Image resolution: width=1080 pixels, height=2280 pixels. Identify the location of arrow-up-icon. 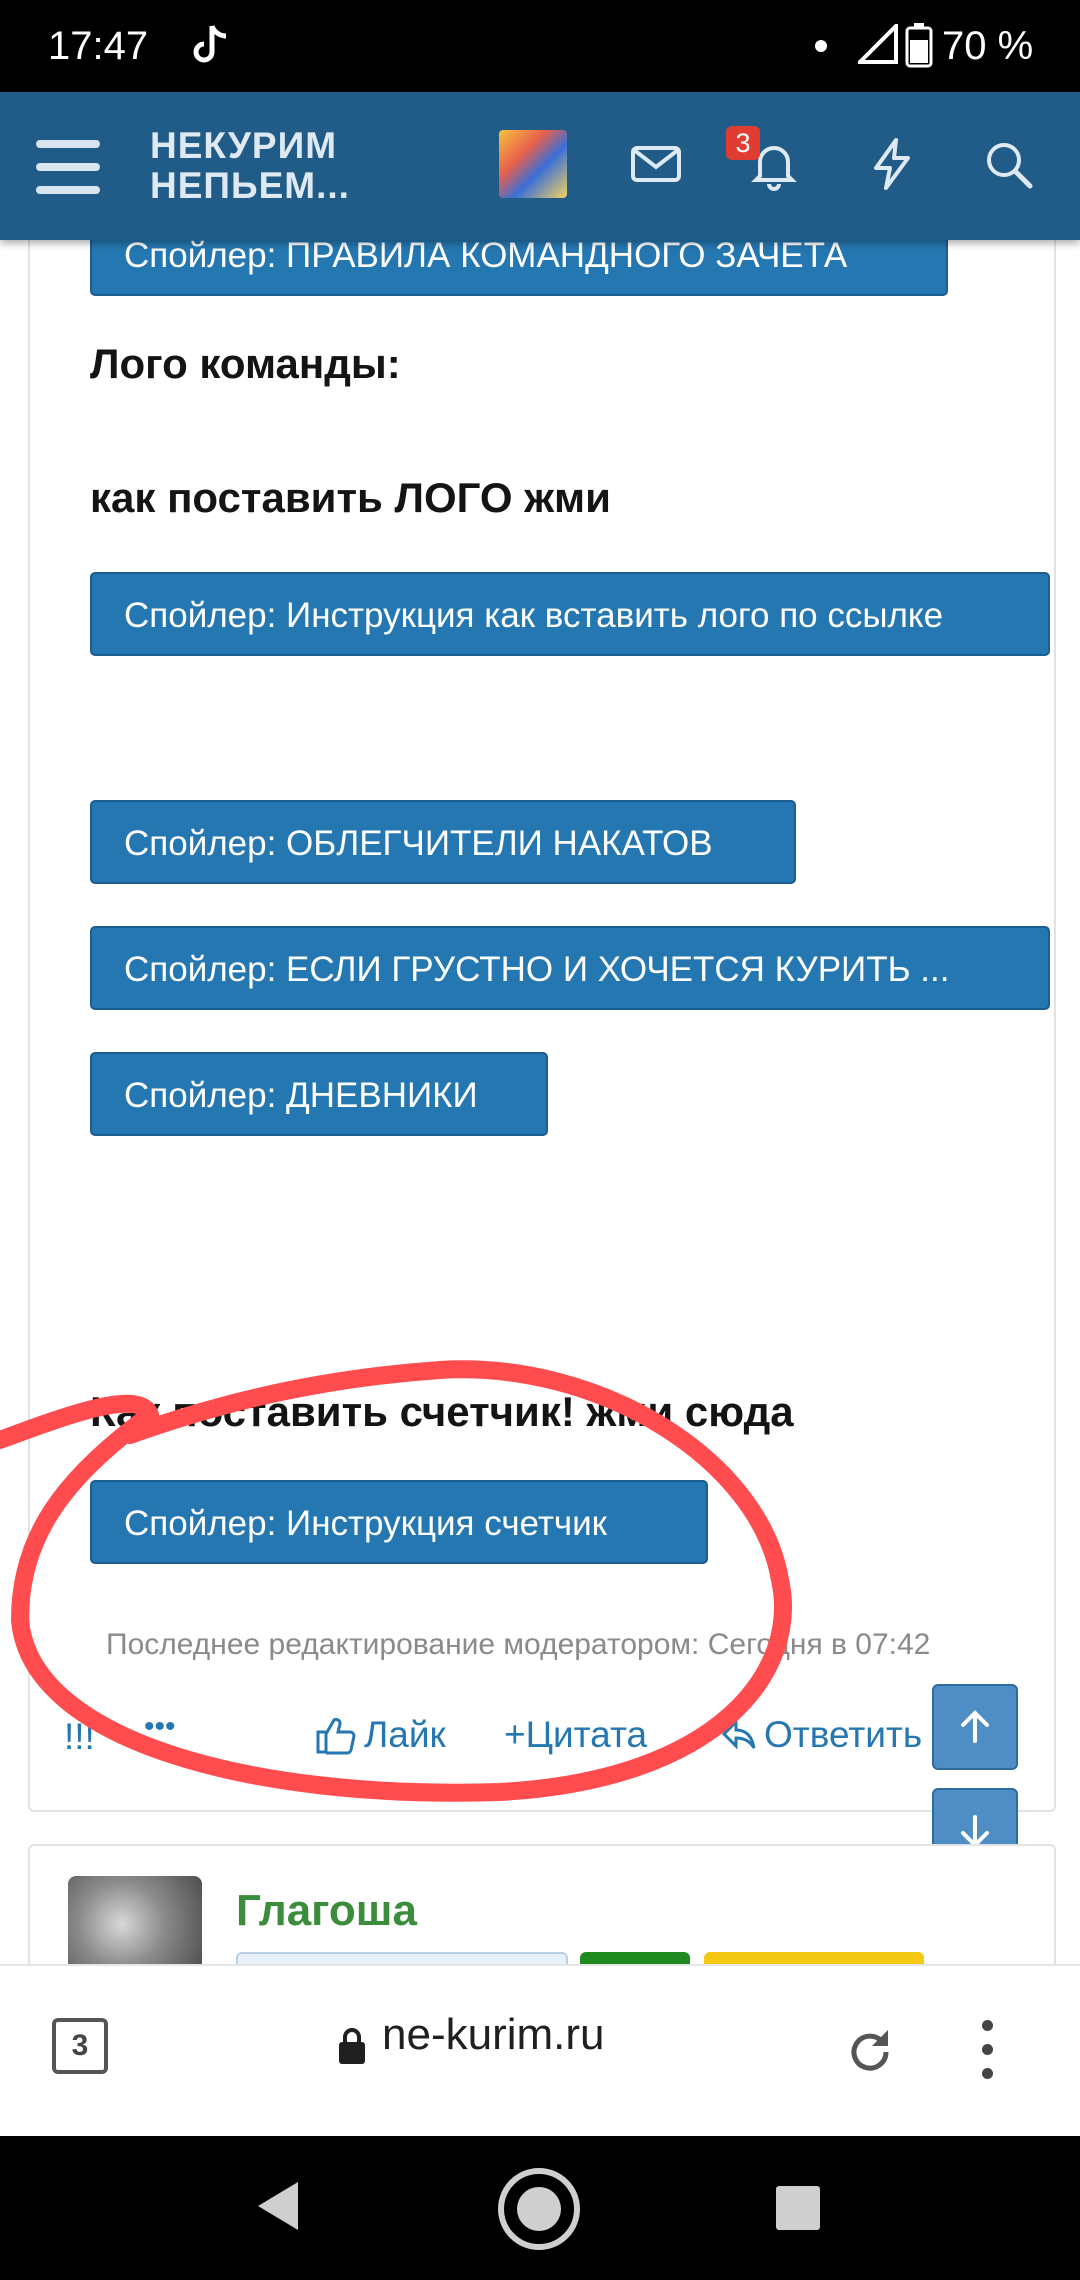
(975, 1726).